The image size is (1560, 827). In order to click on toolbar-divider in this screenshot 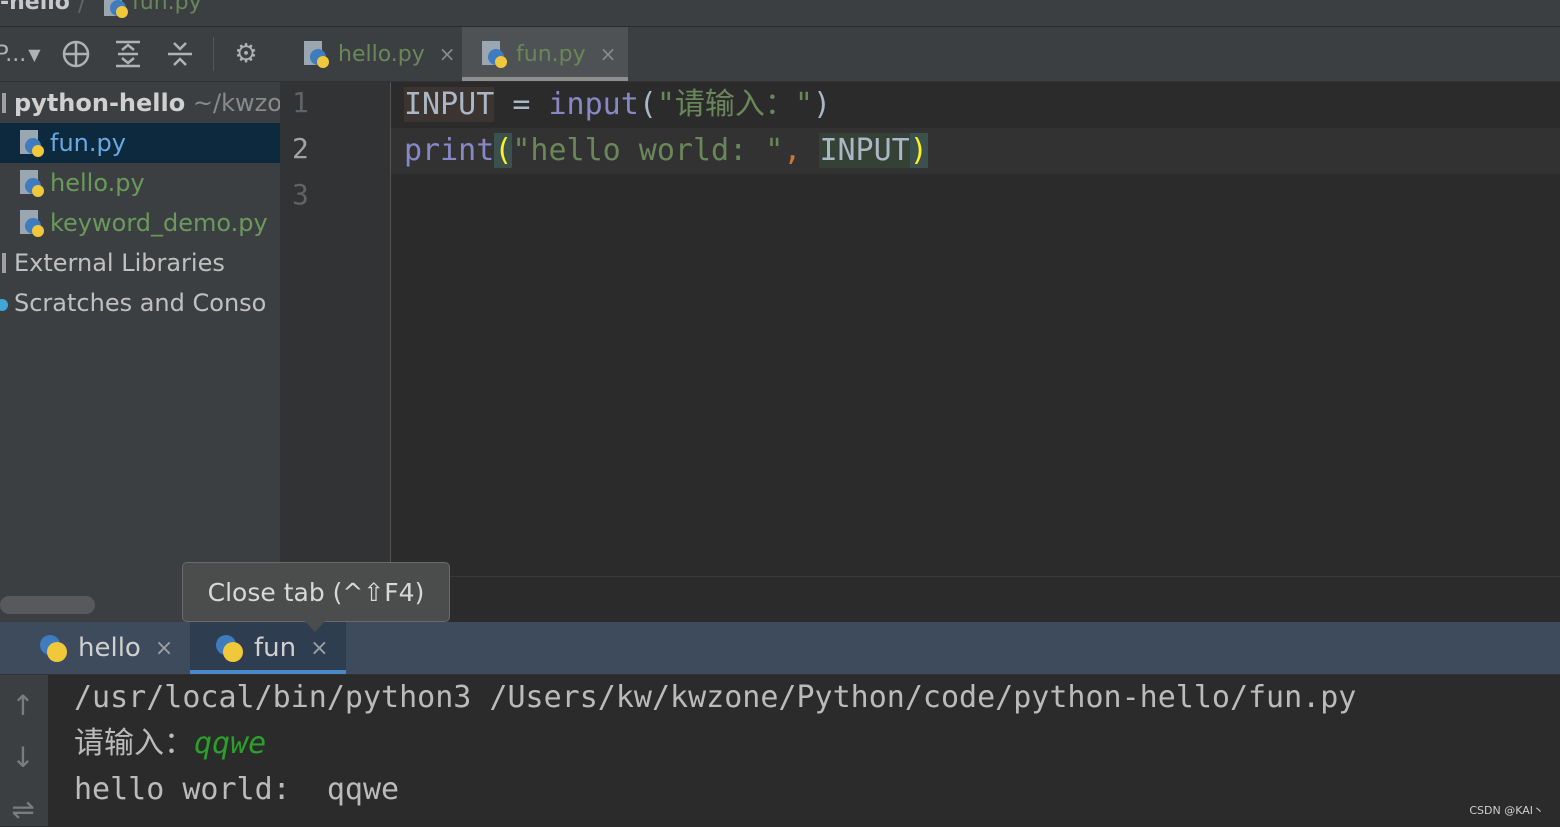, I will do `click(213, 54)`.